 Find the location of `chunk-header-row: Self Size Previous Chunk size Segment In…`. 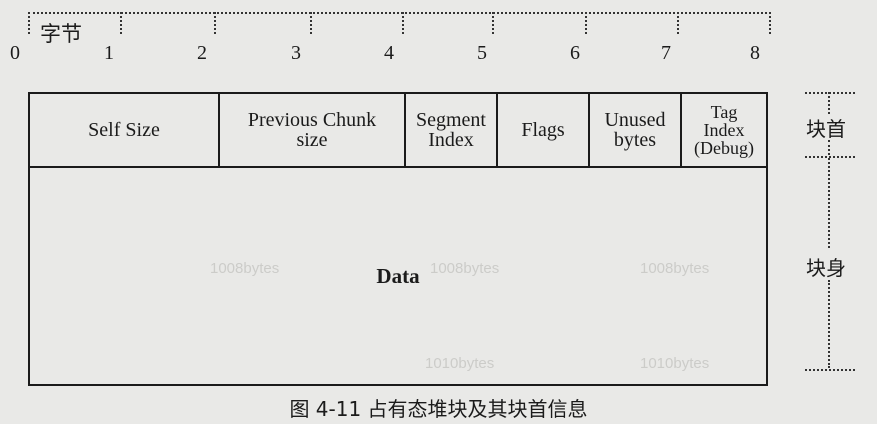

chunk-header-row: Self Size Previous Chunk size Segment In… is located at coordinates (398, 131).